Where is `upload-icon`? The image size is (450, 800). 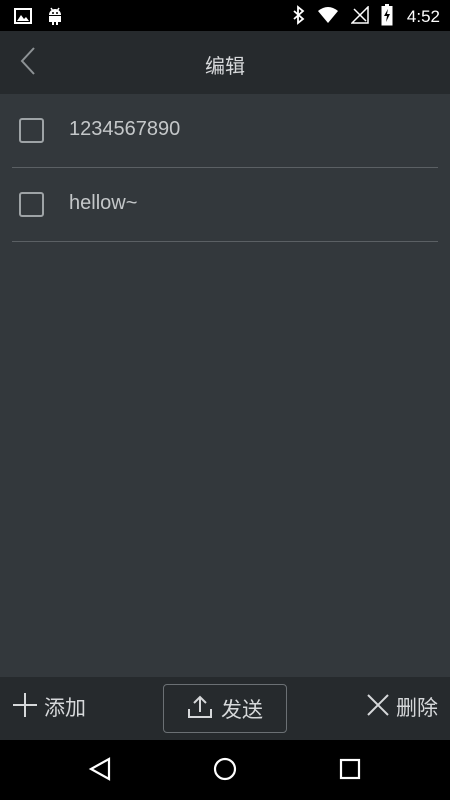 upload-icon is located at coordinates (200, 709).